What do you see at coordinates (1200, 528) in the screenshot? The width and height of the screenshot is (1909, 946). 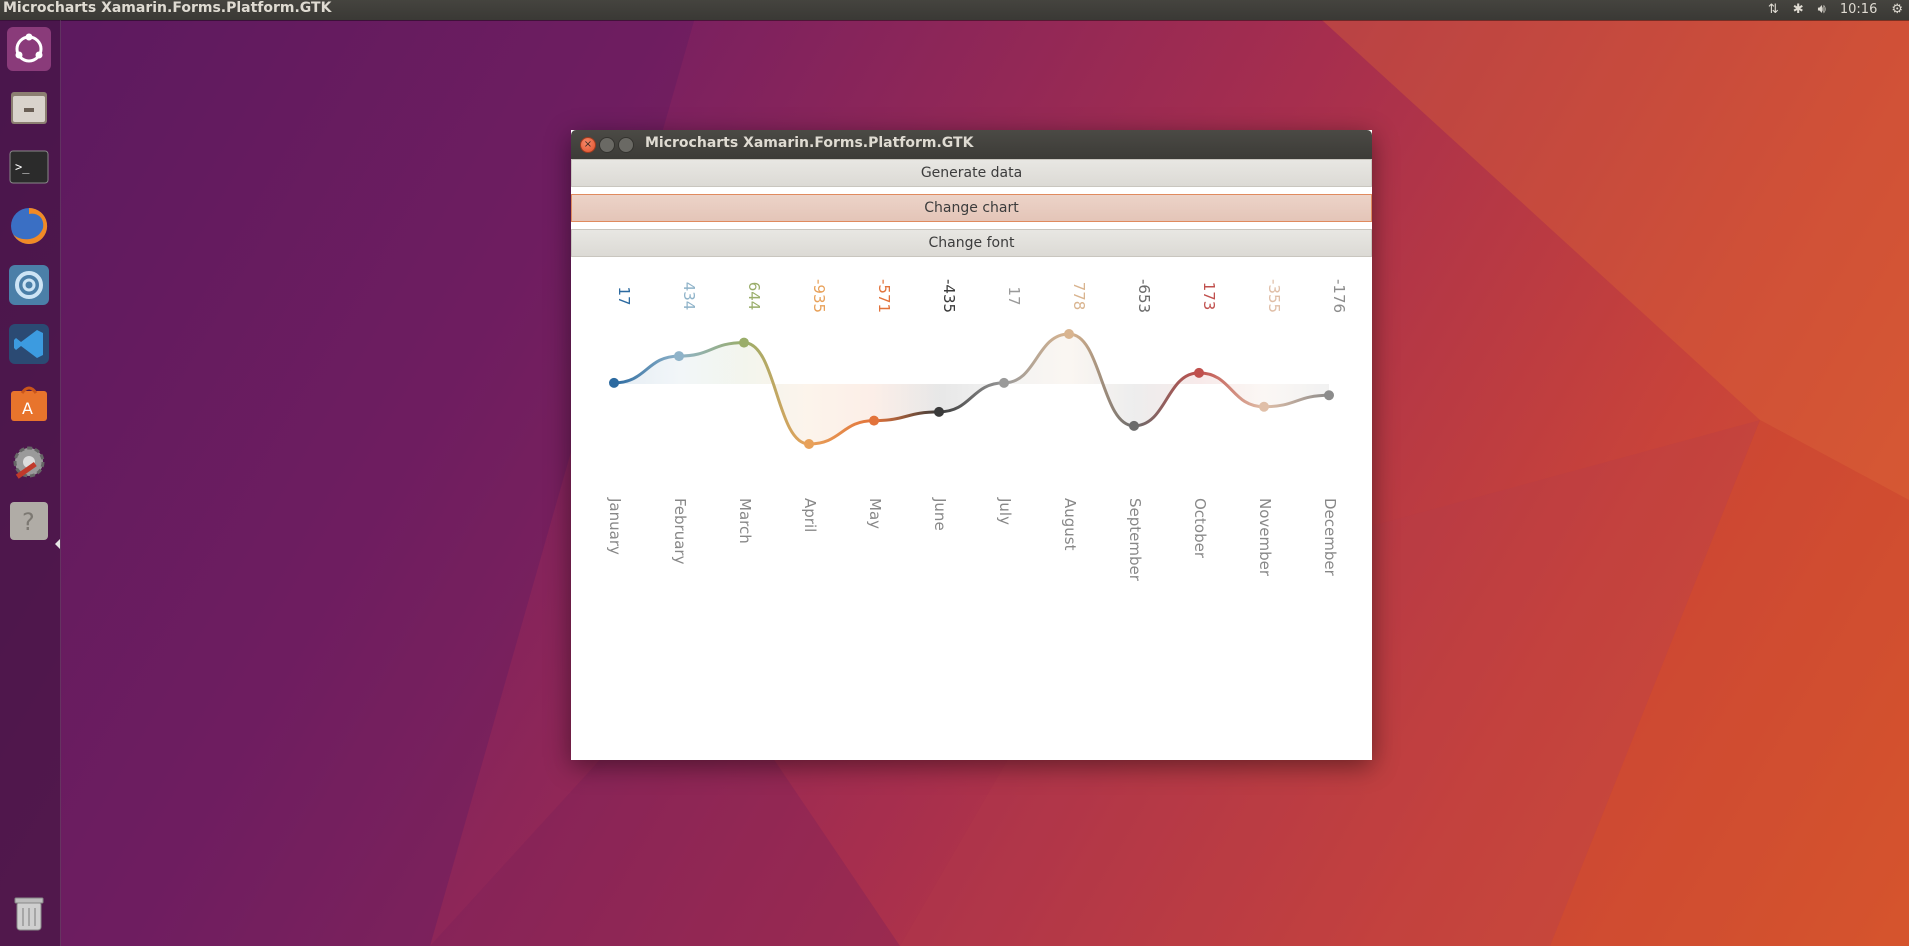 I see `chart-category-label: October` at bounding box center [1200, 528].